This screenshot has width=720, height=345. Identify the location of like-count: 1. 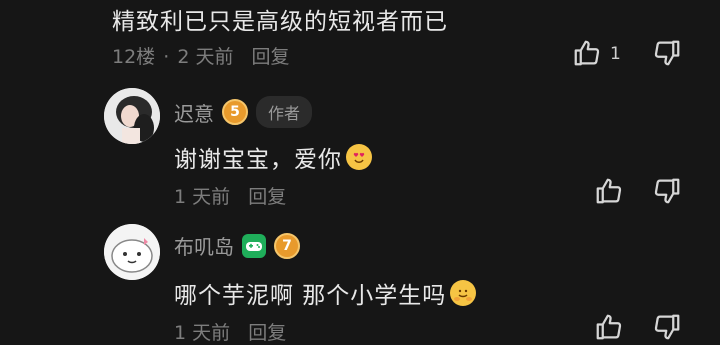
(615, 54).